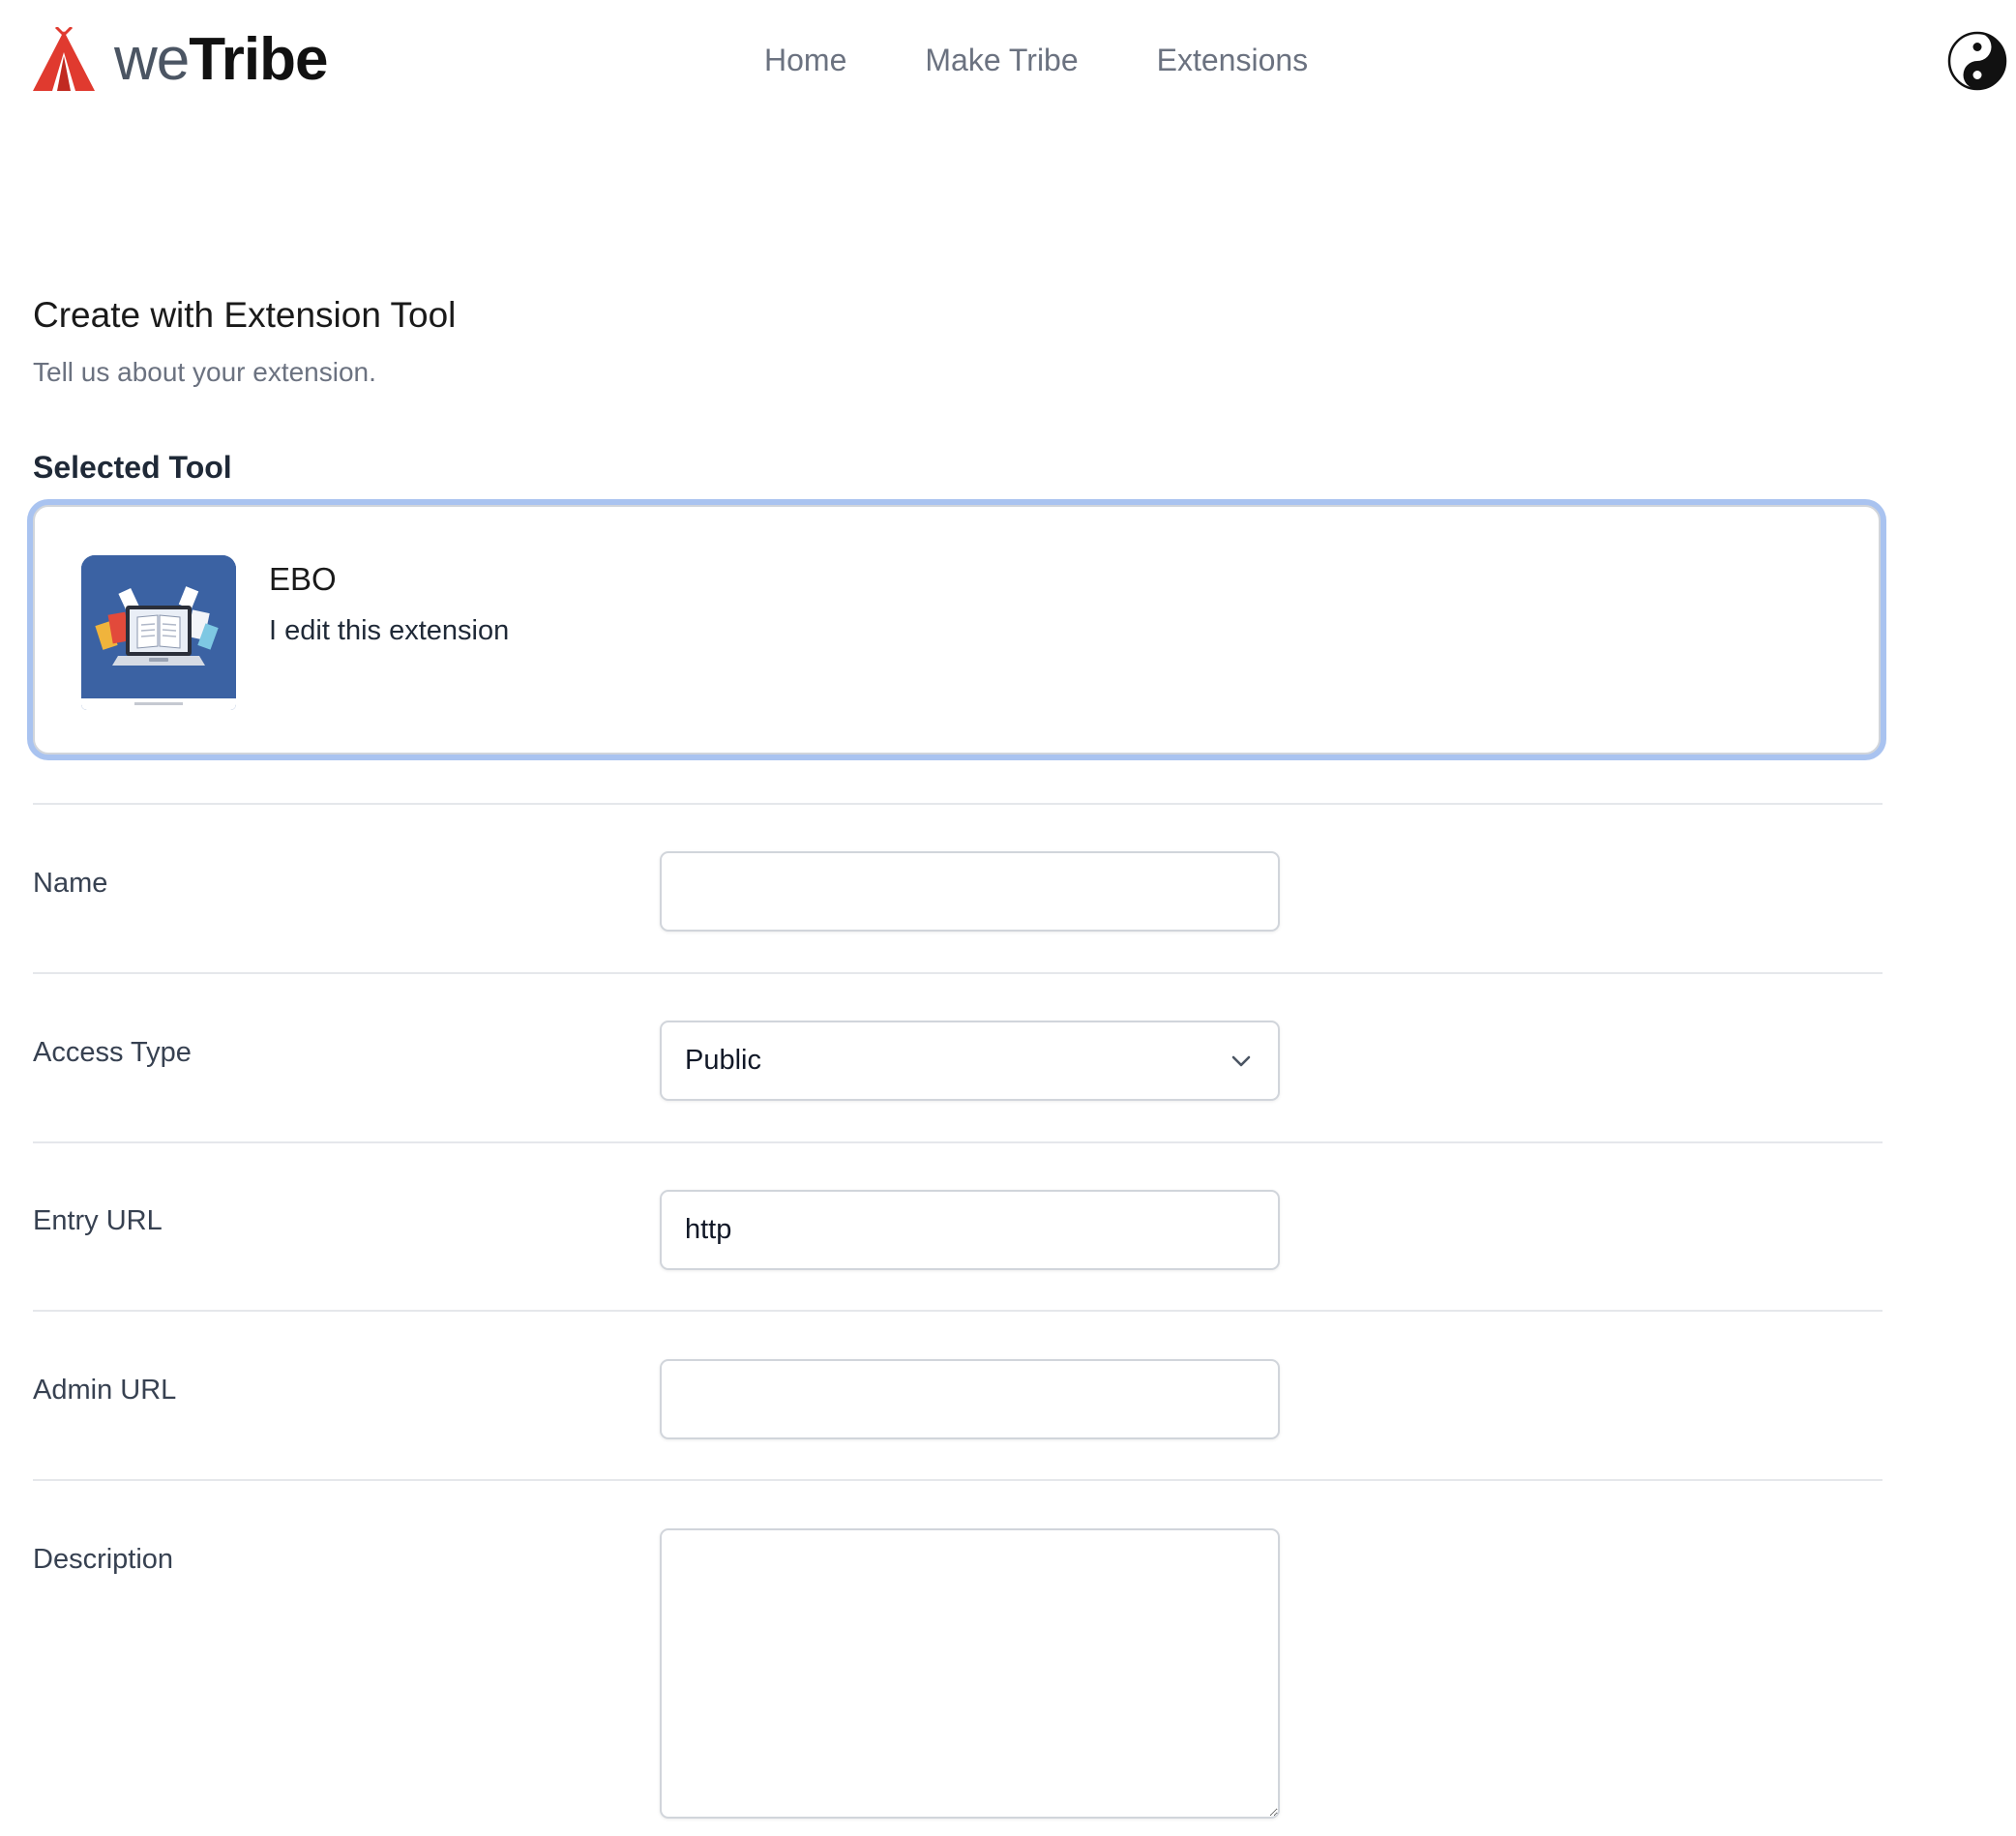 Image resolution: width=2016 pixels, height=1836 pixels. I want to click on entry-url-input, so click(970, 1230).